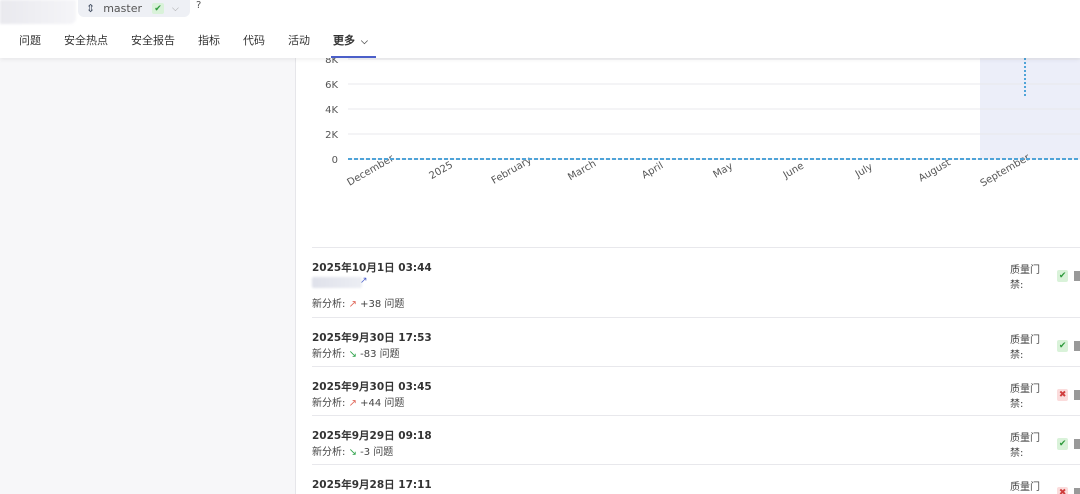 The height and width of the screenshot is (494, 1080). I want to click on analysis-version, so click(337, 282).